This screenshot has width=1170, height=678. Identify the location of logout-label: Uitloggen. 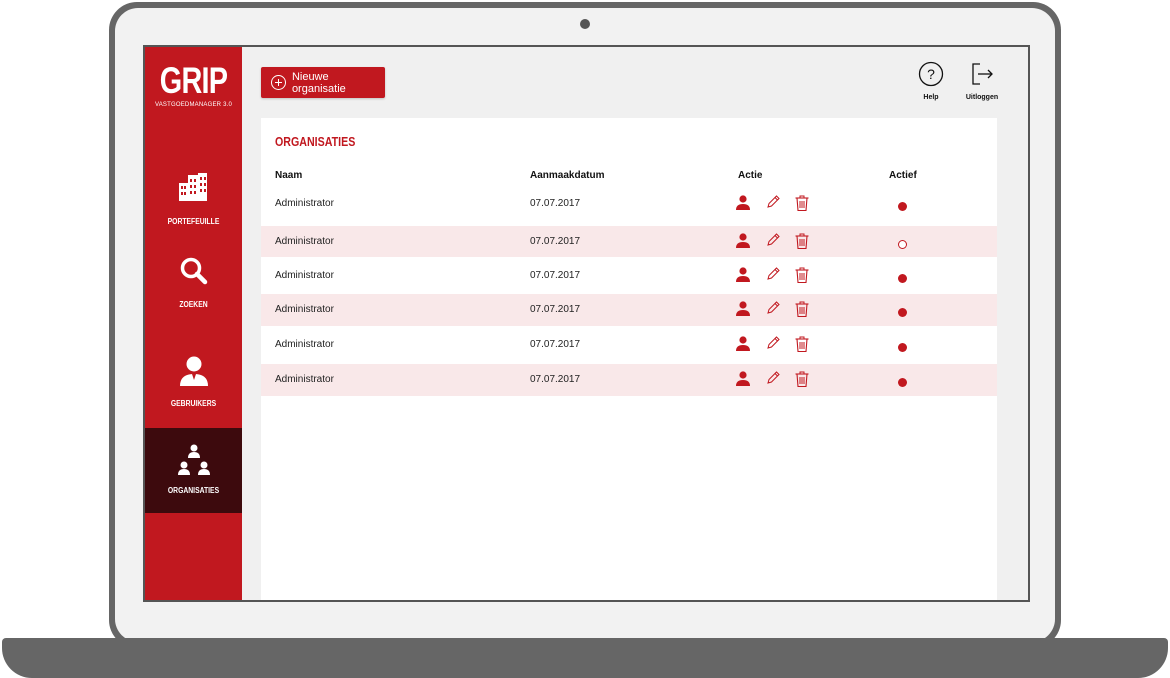
(982, 97).